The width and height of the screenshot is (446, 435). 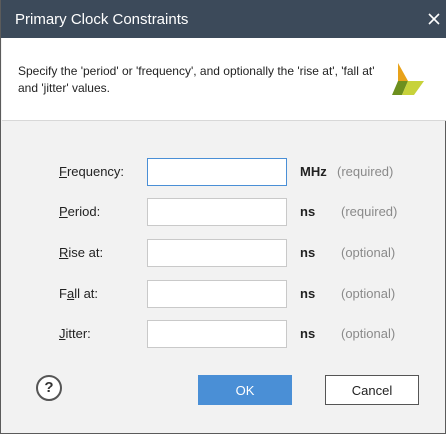 What do you see at coordinates (81, 252) in the screenshot?
I see `rise-at-label: Rise at:` at bounding box center [81, 252].